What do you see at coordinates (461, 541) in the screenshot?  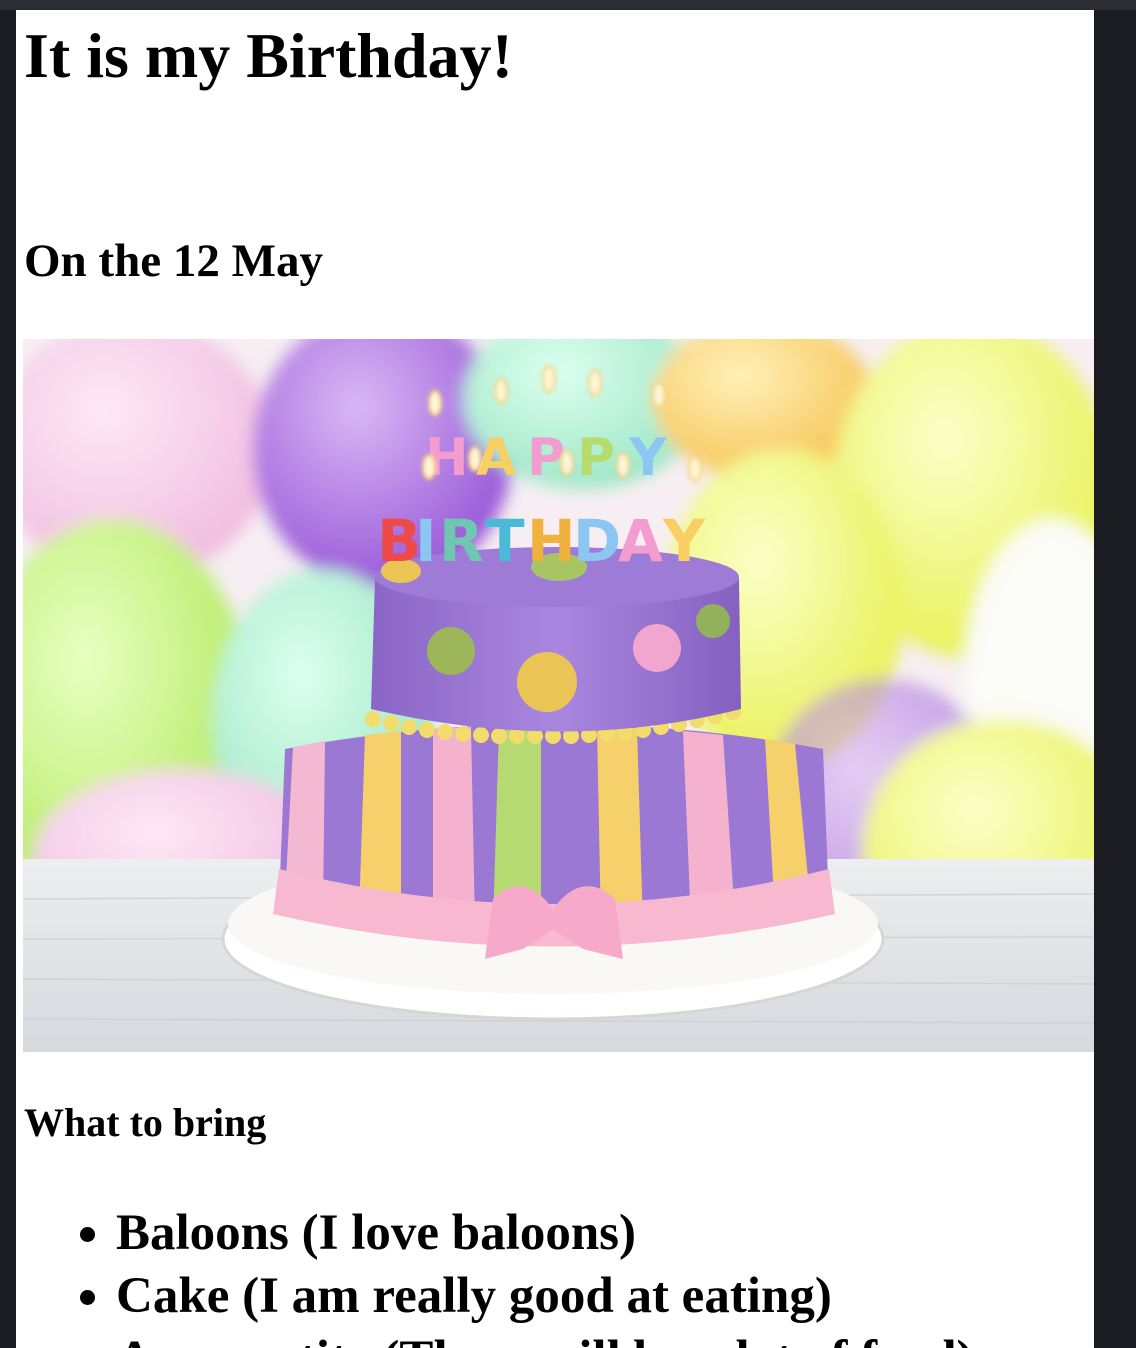 I see `svg-text: R` at bounding box center [461, 541].